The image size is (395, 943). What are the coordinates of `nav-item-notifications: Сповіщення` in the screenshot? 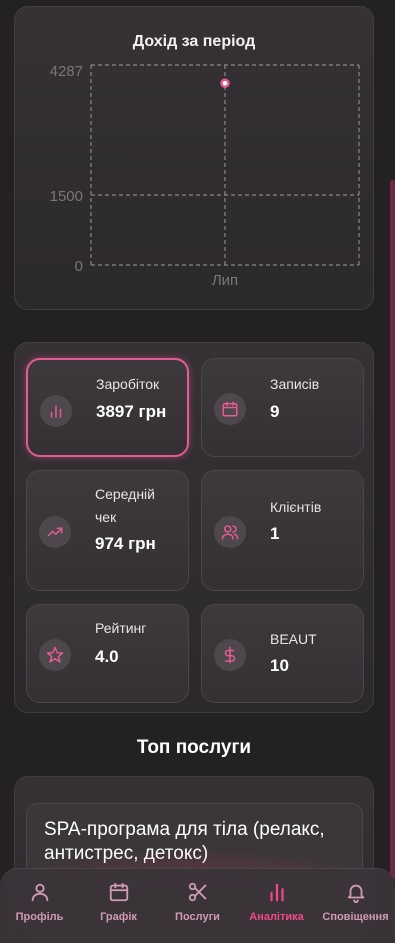 It's located at (356, 896).